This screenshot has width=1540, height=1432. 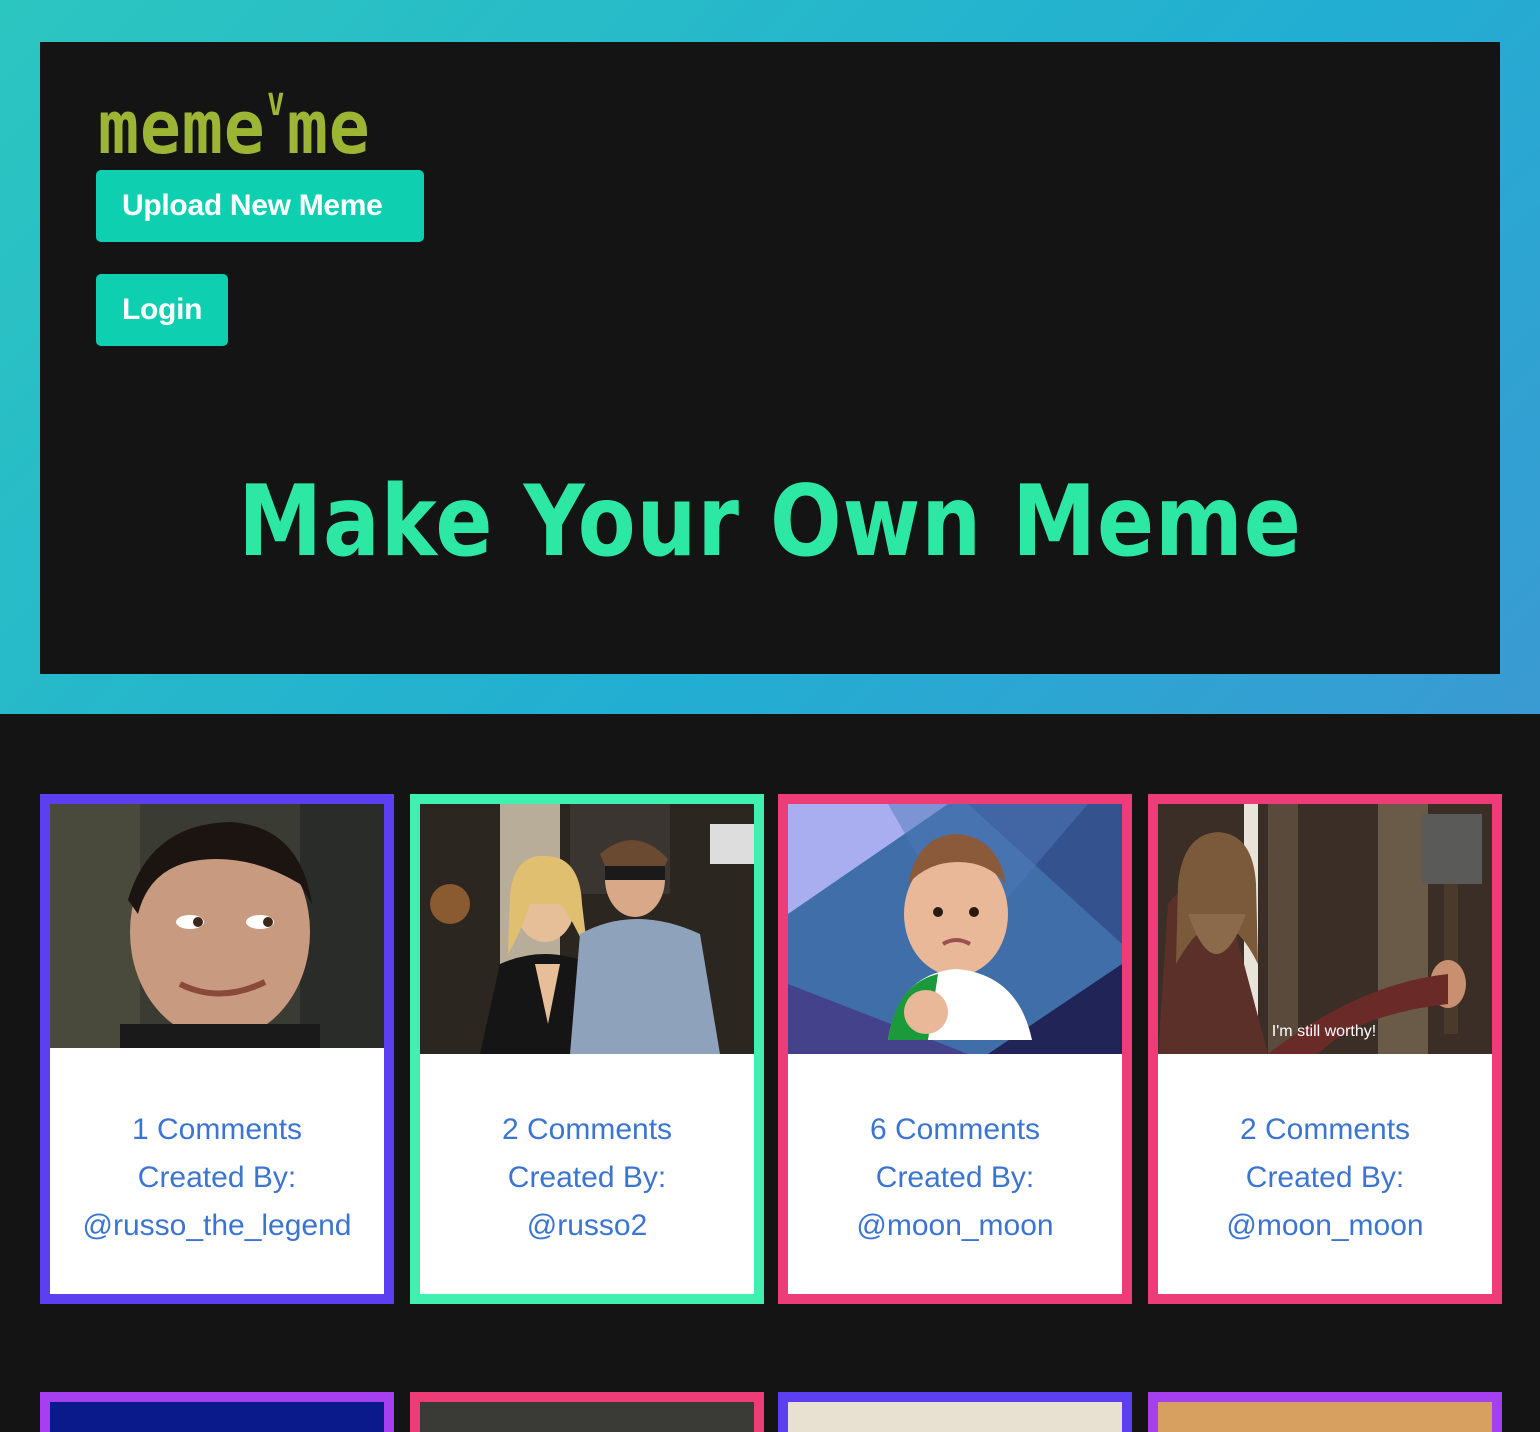 I want to click on meme-card: 2 Comments Created By: @russo2, so click(x=587, y=1049).